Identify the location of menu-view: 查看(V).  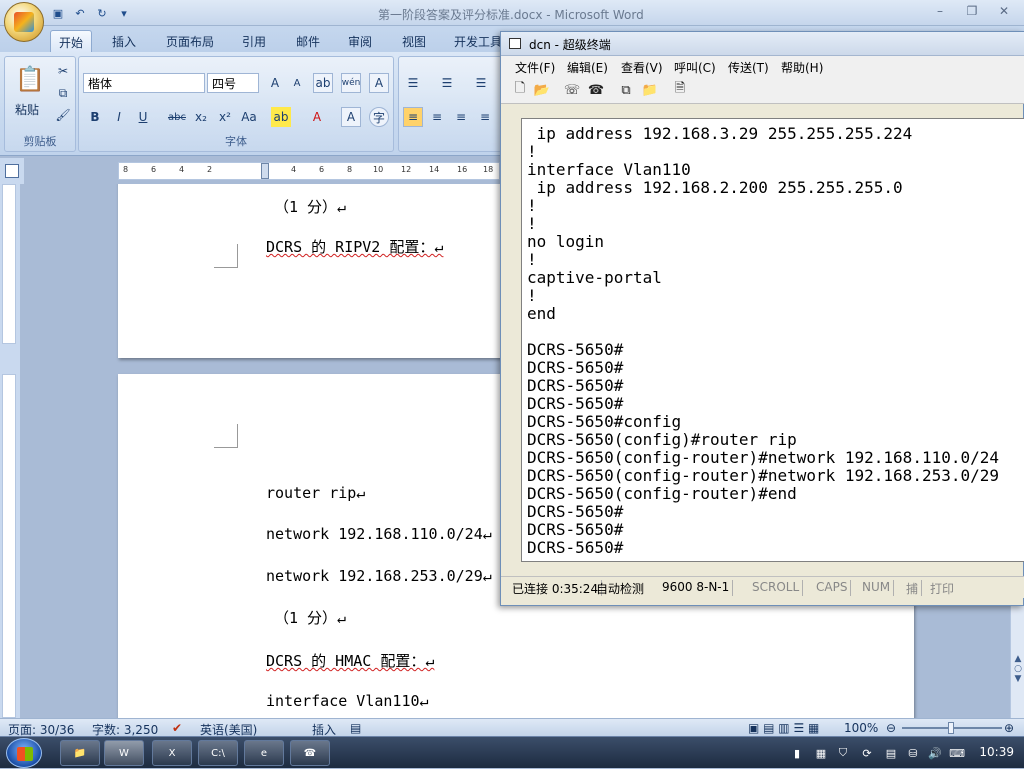
(642, 67).